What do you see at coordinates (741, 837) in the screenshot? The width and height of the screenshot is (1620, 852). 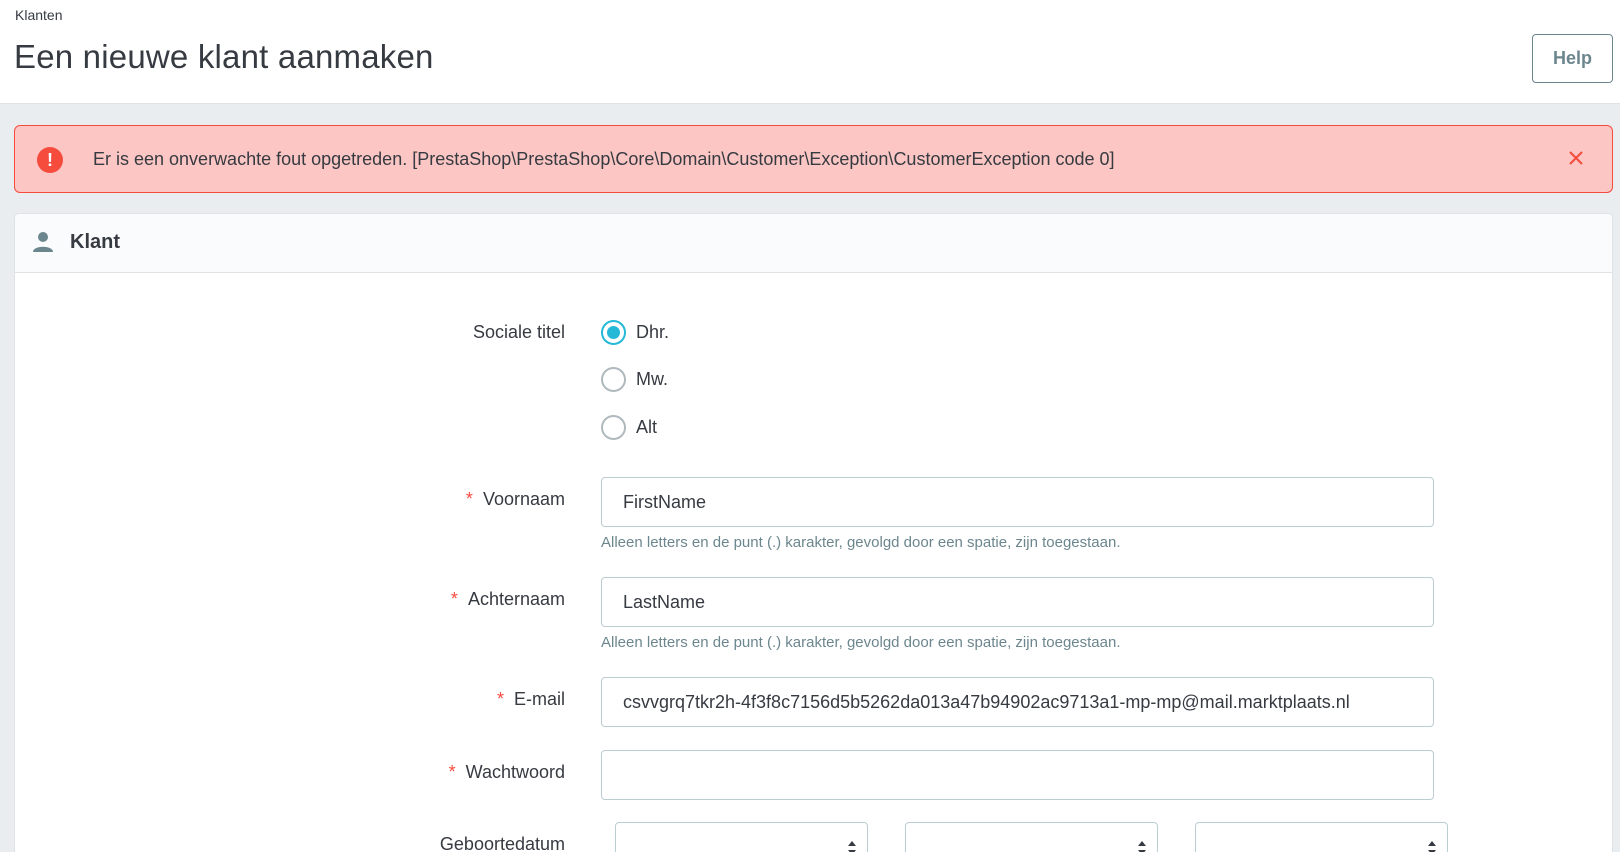 I see `birthday-day-select` at bounding box center [741, 837].